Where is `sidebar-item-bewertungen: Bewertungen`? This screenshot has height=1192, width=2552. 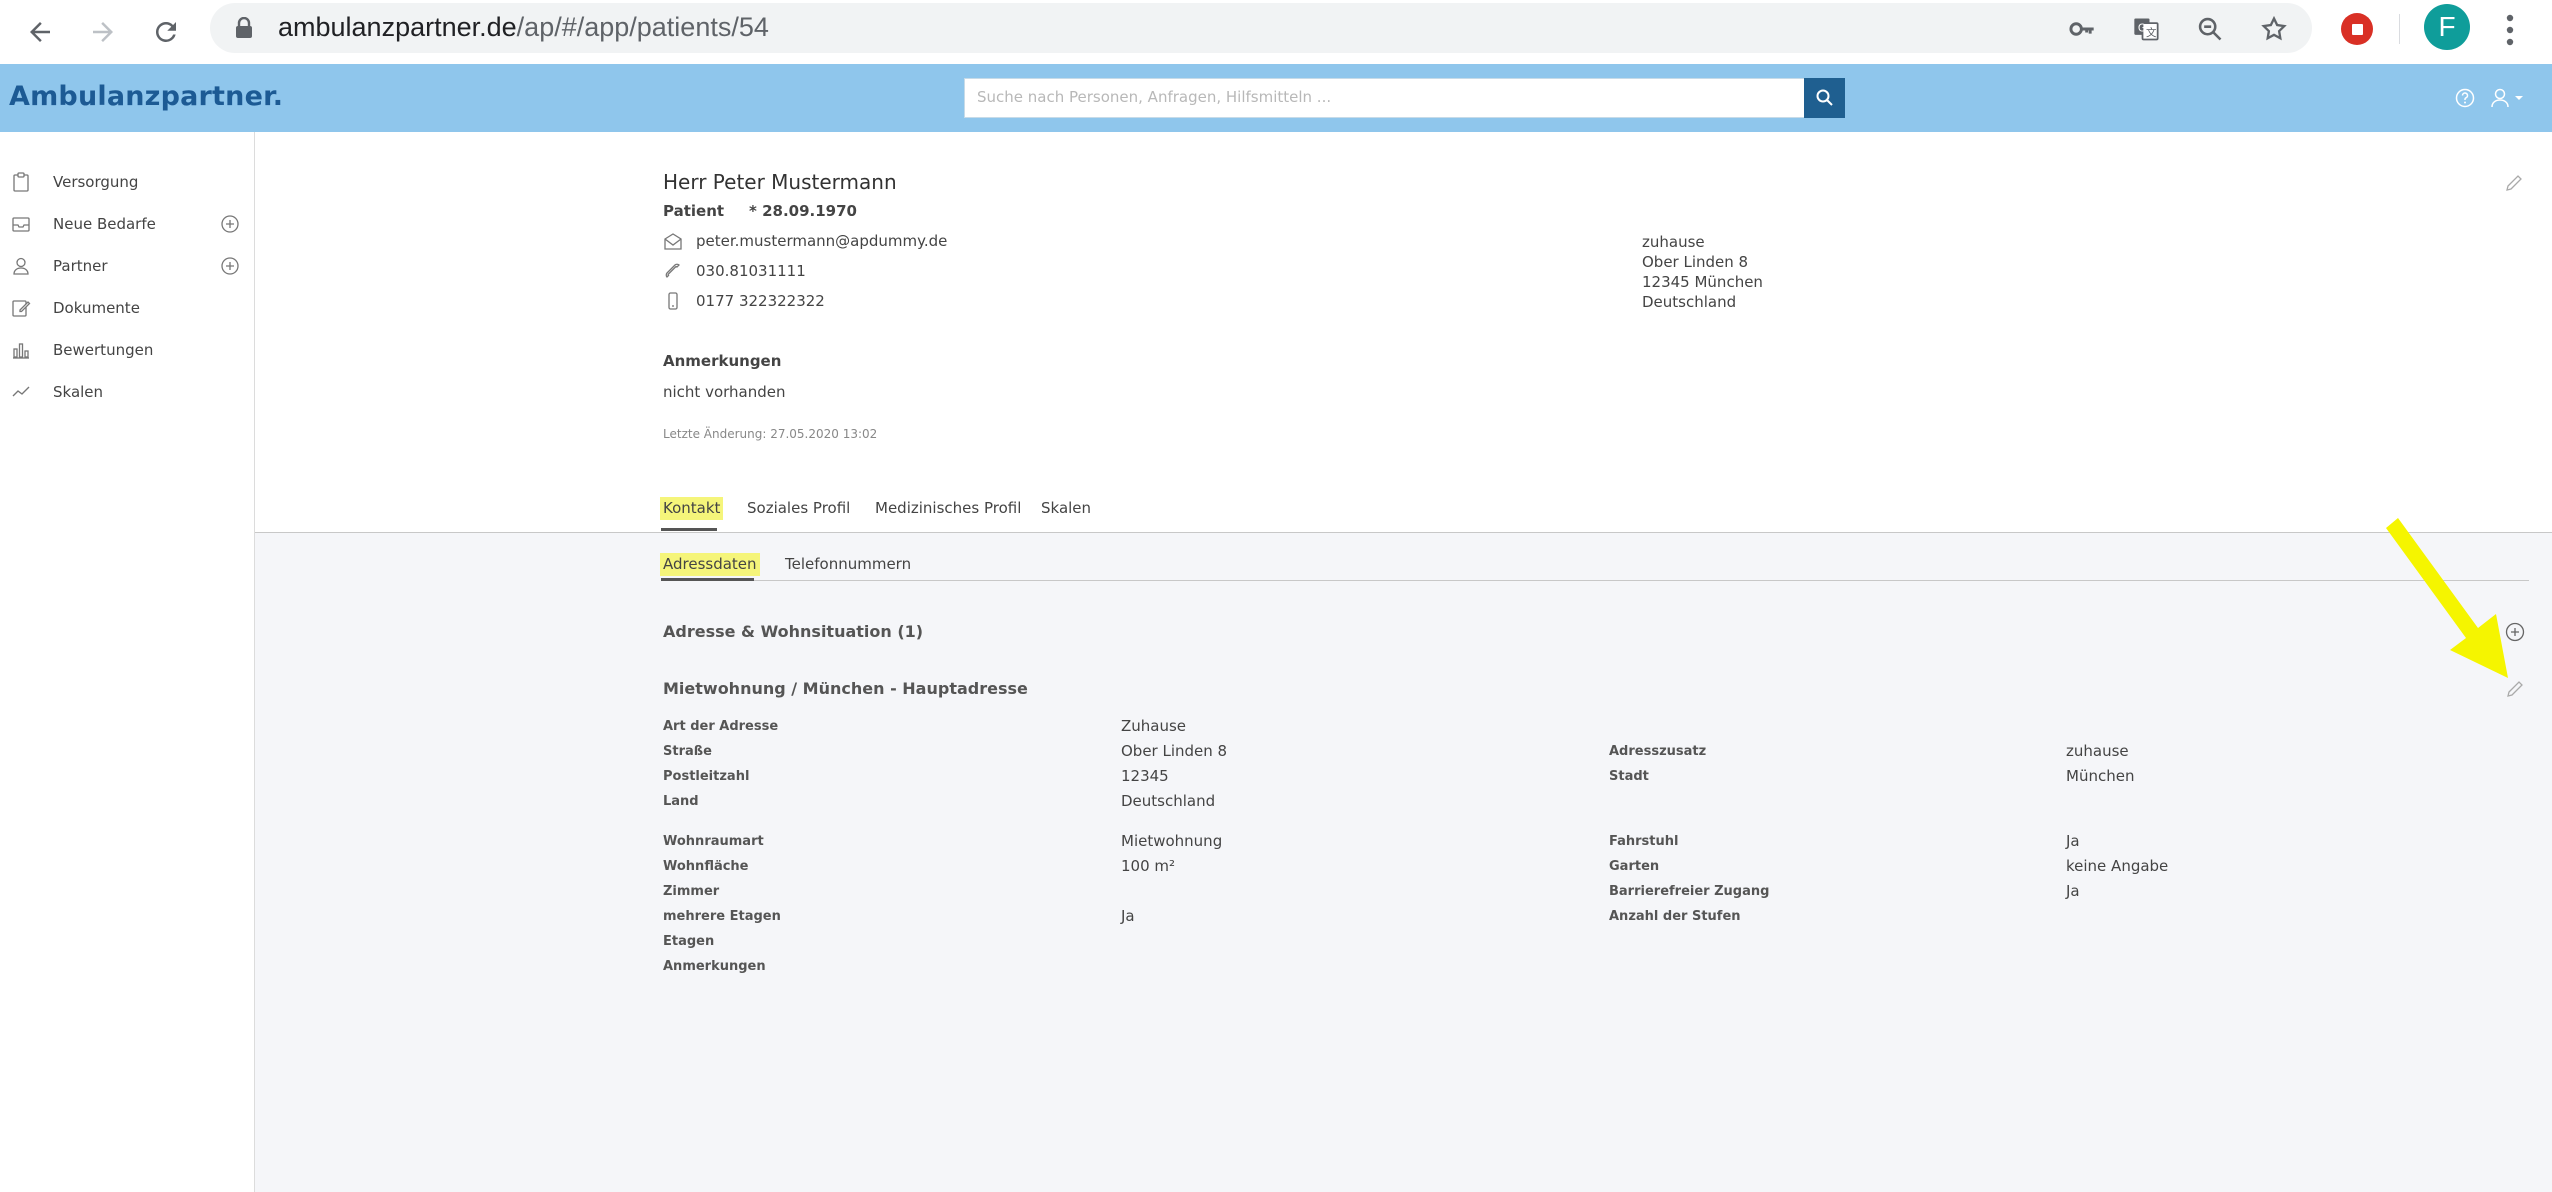 sidebar-item-bewertungen: Bewertungen is located at coordinates (127, 350).